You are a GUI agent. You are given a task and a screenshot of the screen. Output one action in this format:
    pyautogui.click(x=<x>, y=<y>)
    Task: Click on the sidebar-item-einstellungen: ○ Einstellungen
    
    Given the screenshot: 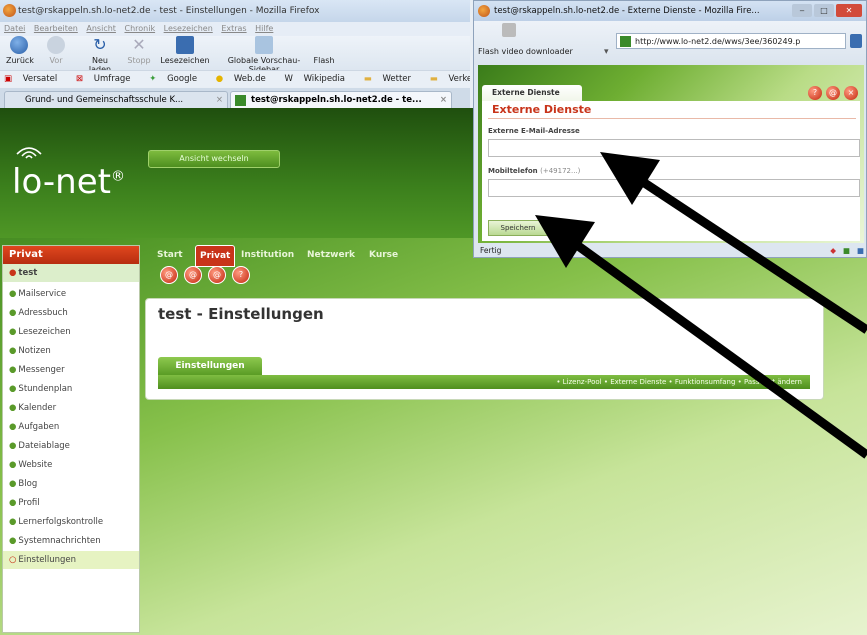 What is the action you would take?
    pyautogui.click(x=71, y=560)
    